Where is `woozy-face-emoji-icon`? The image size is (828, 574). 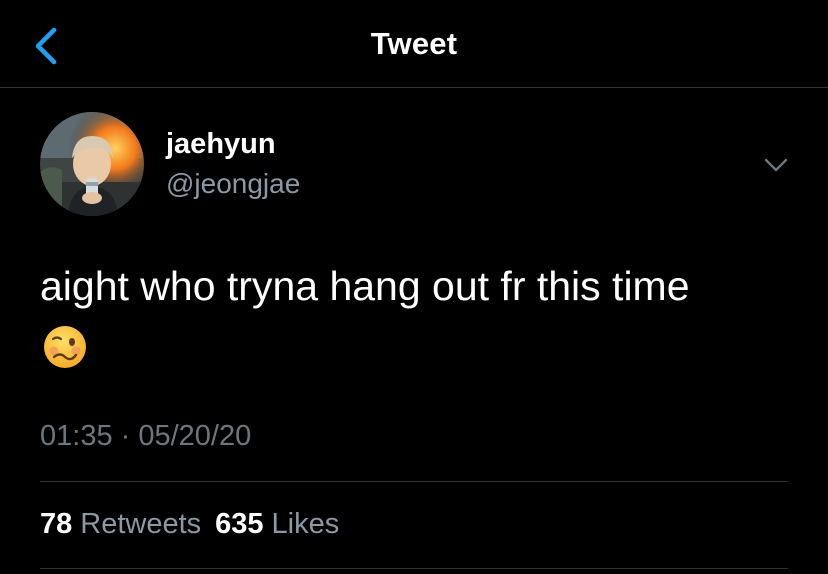 woozy-face-emoji-icon is located at coordinates (65, 347).